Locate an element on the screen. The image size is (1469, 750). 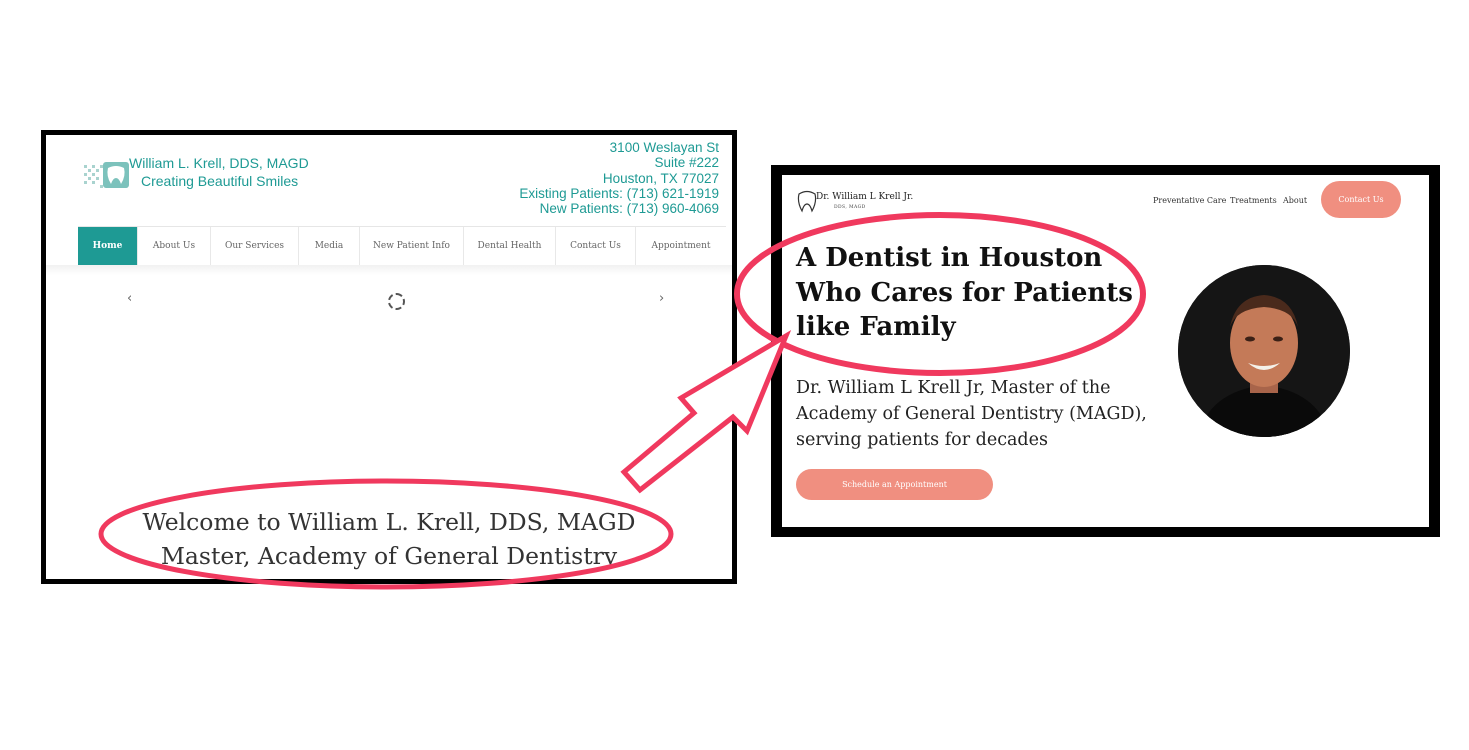
comparison-arrow-icon is located at coordinates (706, 412).